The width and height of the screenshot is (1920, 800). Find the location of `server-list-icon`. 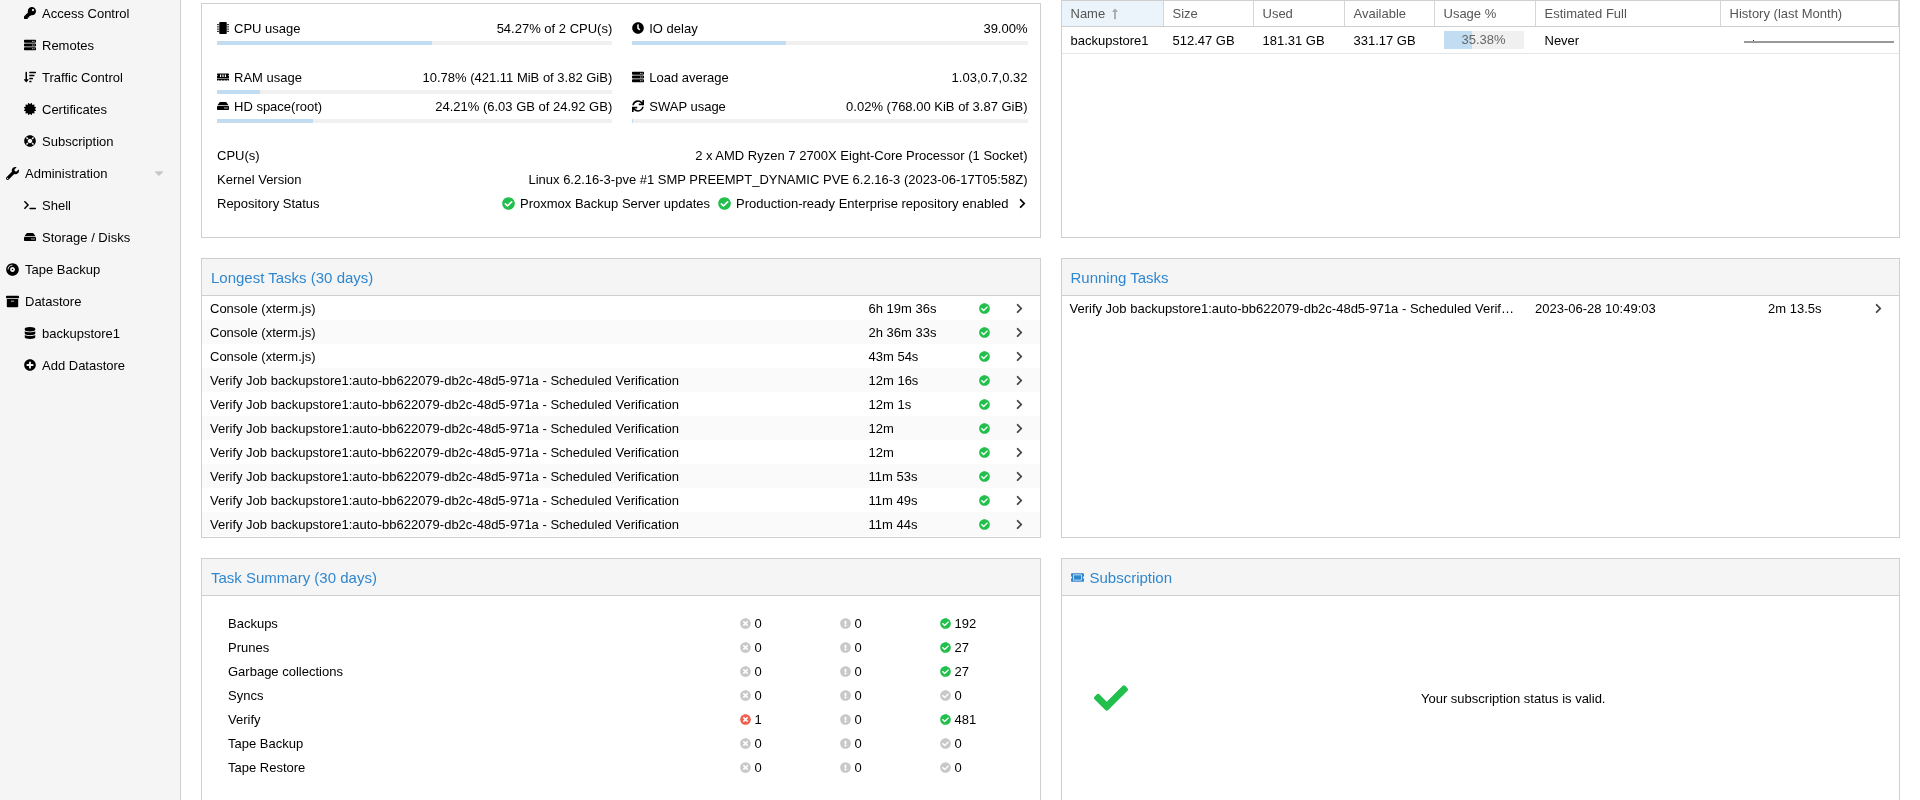

server-list-icon is located at coordinates (30, 45).